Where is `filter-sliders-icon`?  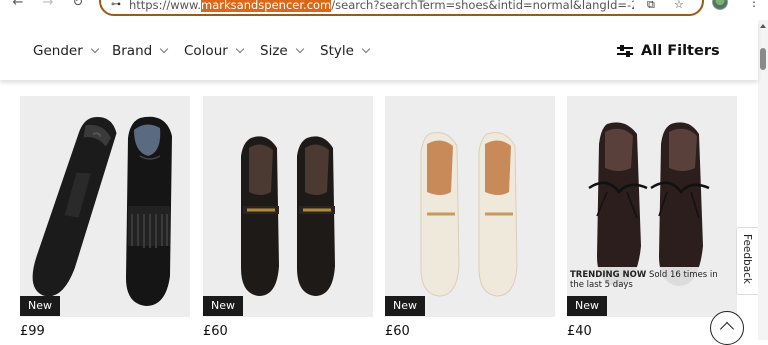
filter-sliders-icon is located at coordinates (625, 51).